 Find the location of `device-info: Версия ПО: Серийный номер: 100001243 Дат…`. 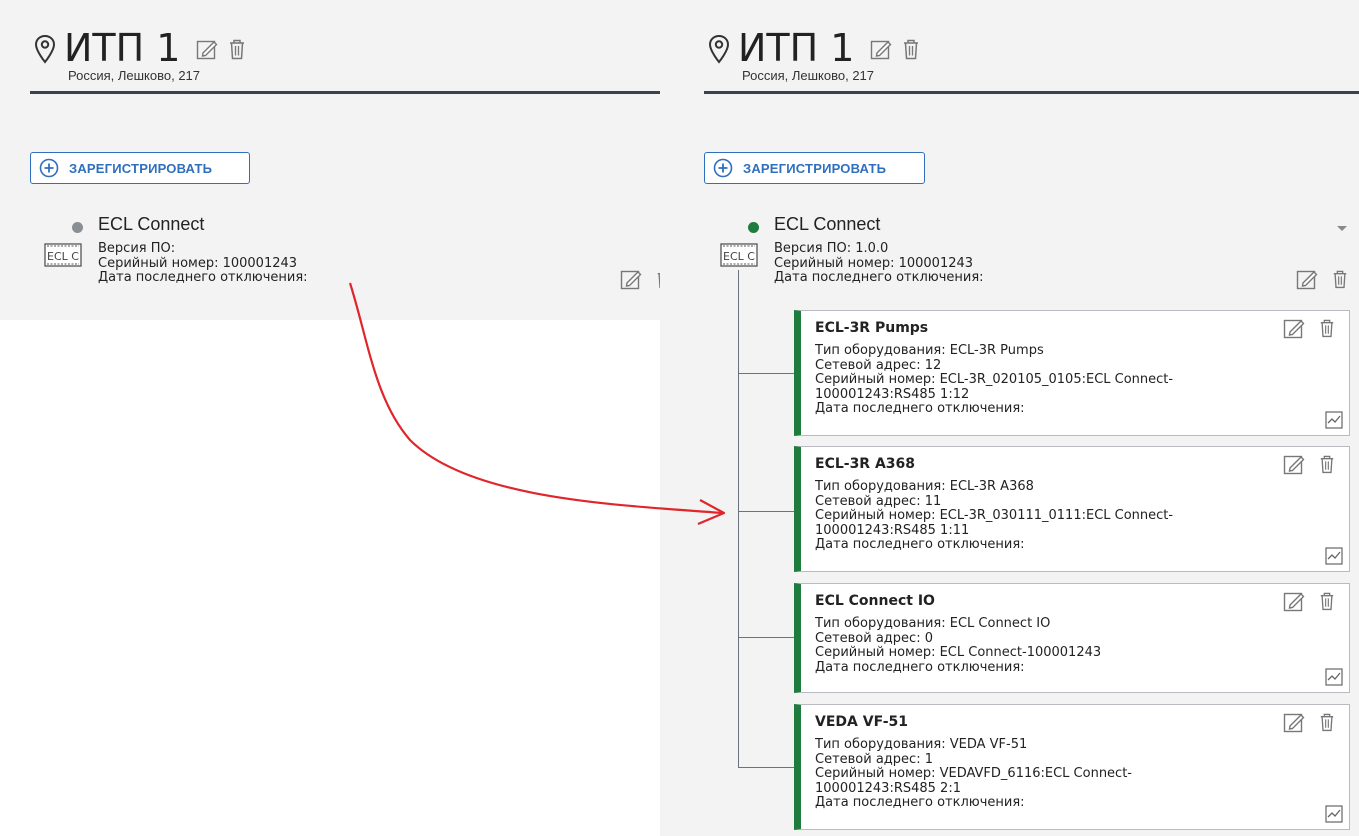

device-info: Версия ПО: Серийный номер: 100001243 Дат… is located at coordinates (203, 263).